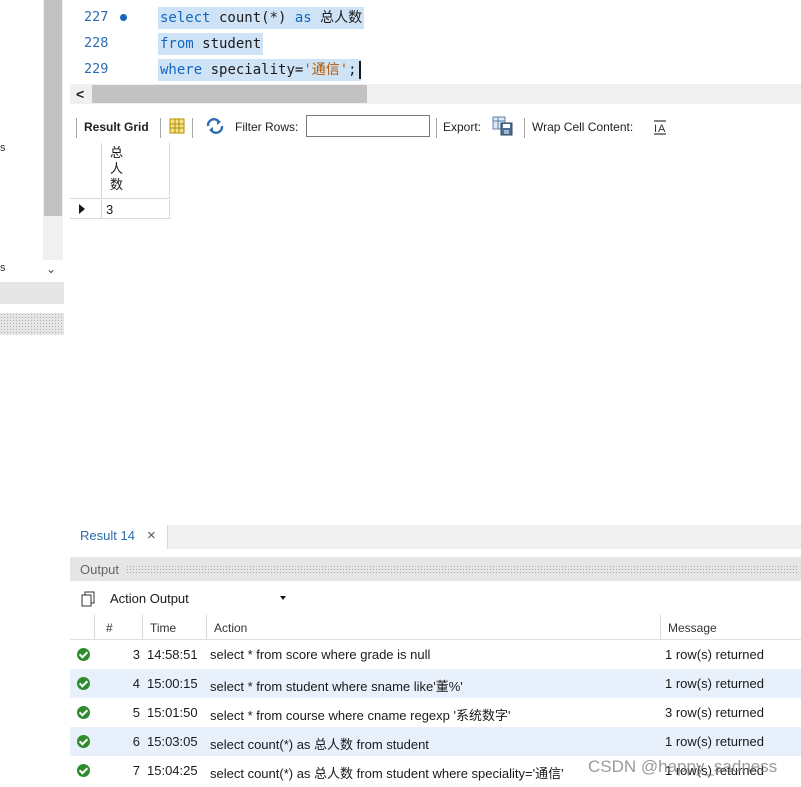 This screenshot has width=801, height=787. What do you see at coordinates (283, 598) in the screenshot?
I see `dropdown-arrow-icon` at bounding box center [283, 598].